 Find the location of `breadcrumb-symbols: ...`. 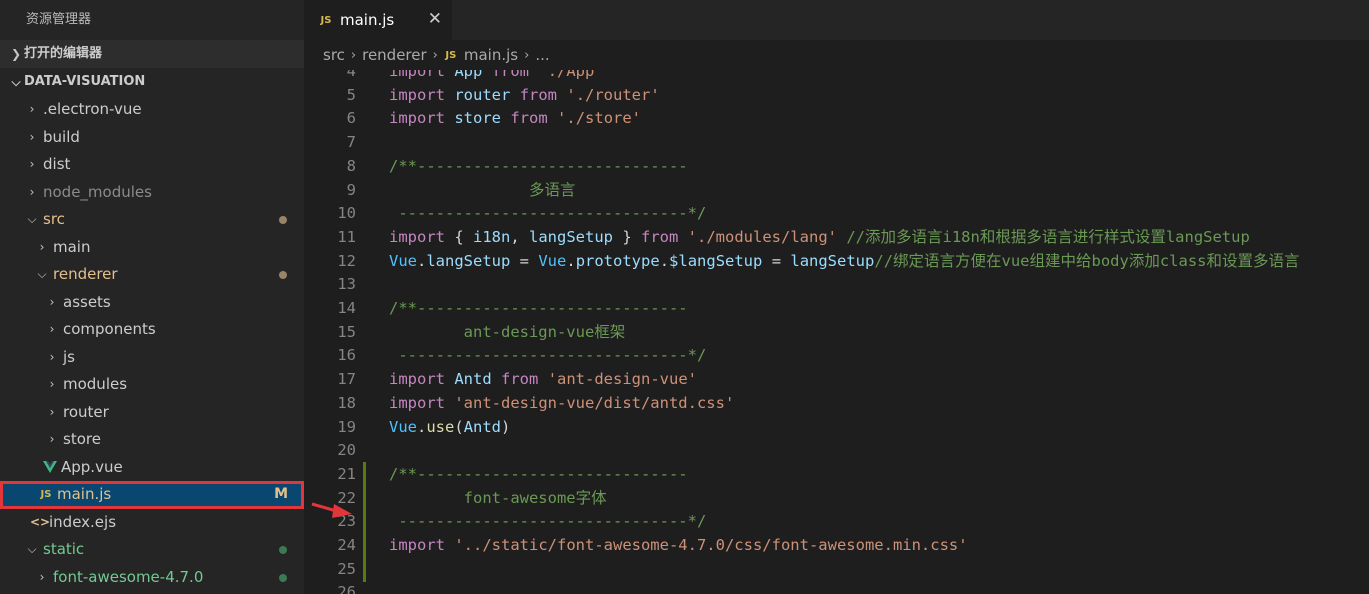

breadcrumb-symbols: ... is located at coordinates (542, 55).